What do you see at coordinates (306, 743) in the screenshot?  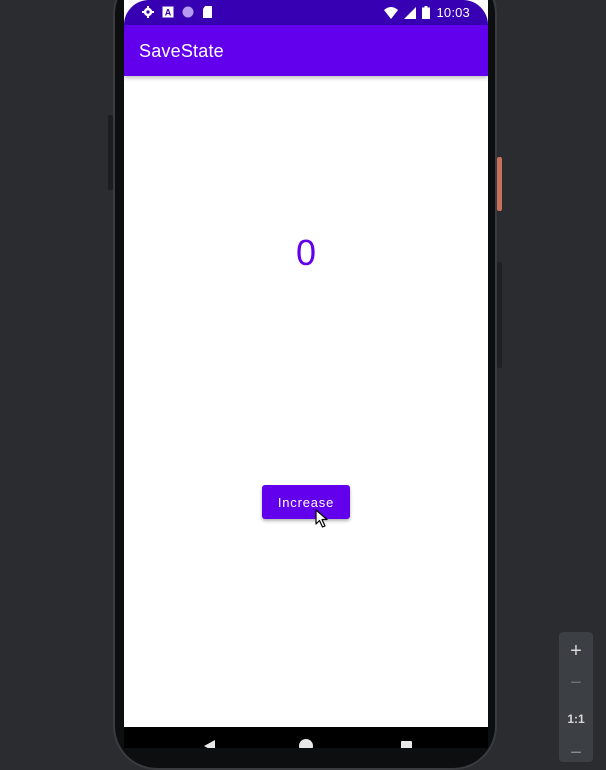 I see `home-icon` at bounding box center [306, 743].